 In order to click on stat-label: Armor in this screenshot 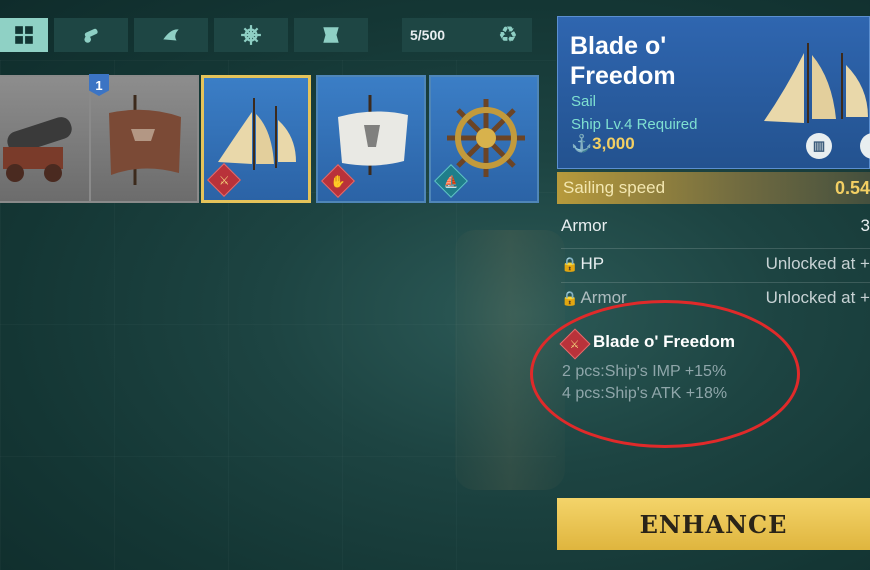, I will do `click(584, 225)`.